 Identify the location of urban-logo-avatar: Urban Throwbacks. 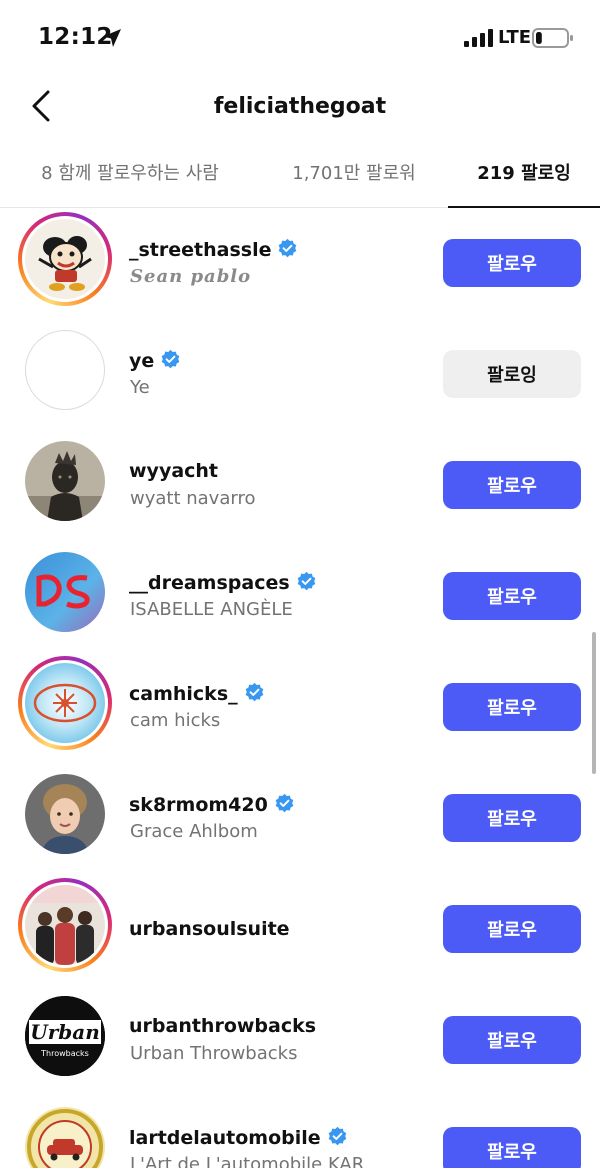
(65, 1036).